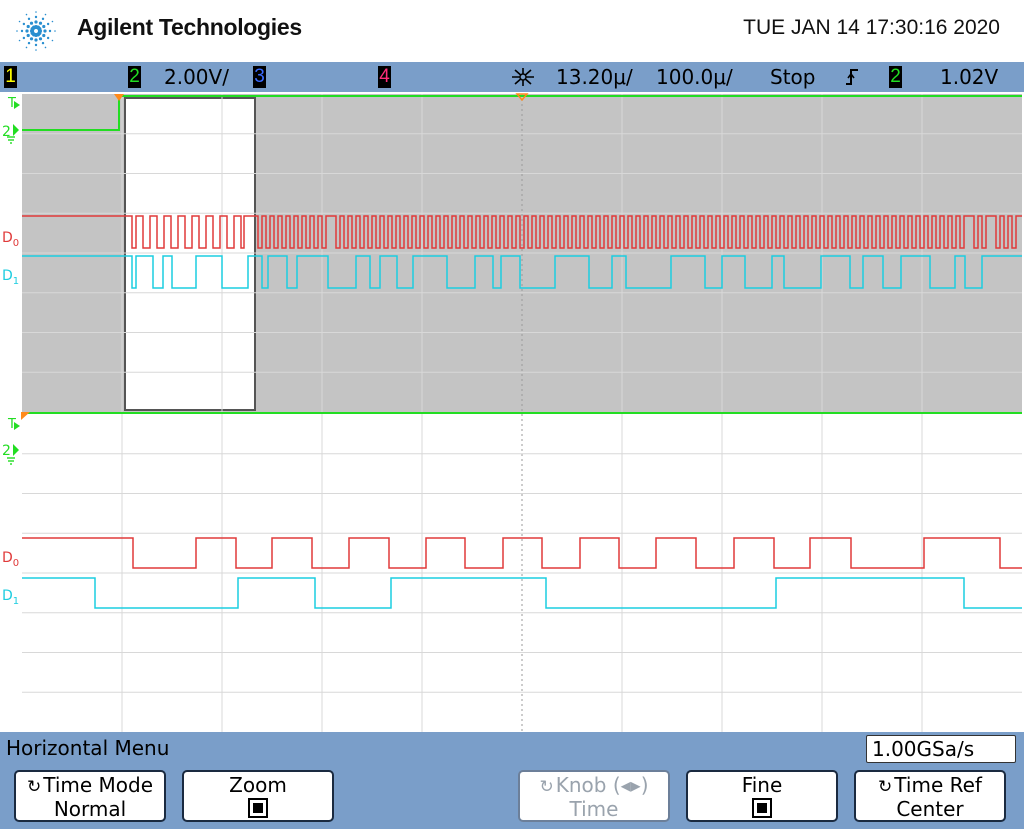  I want to click on trigger-source-indicator: 2, so click(895, 77).